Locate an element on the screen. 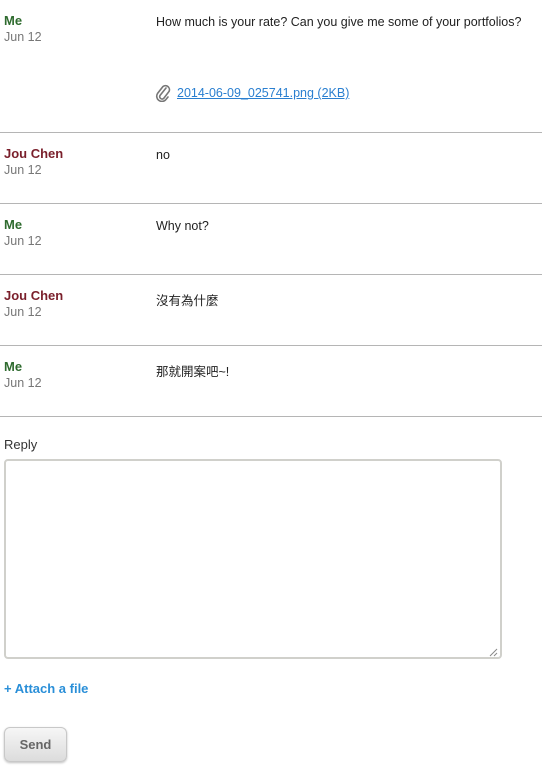 The image size is (542, 768). message-item: Jou Chen Jun 12 no is located at coordinates (271, 168).